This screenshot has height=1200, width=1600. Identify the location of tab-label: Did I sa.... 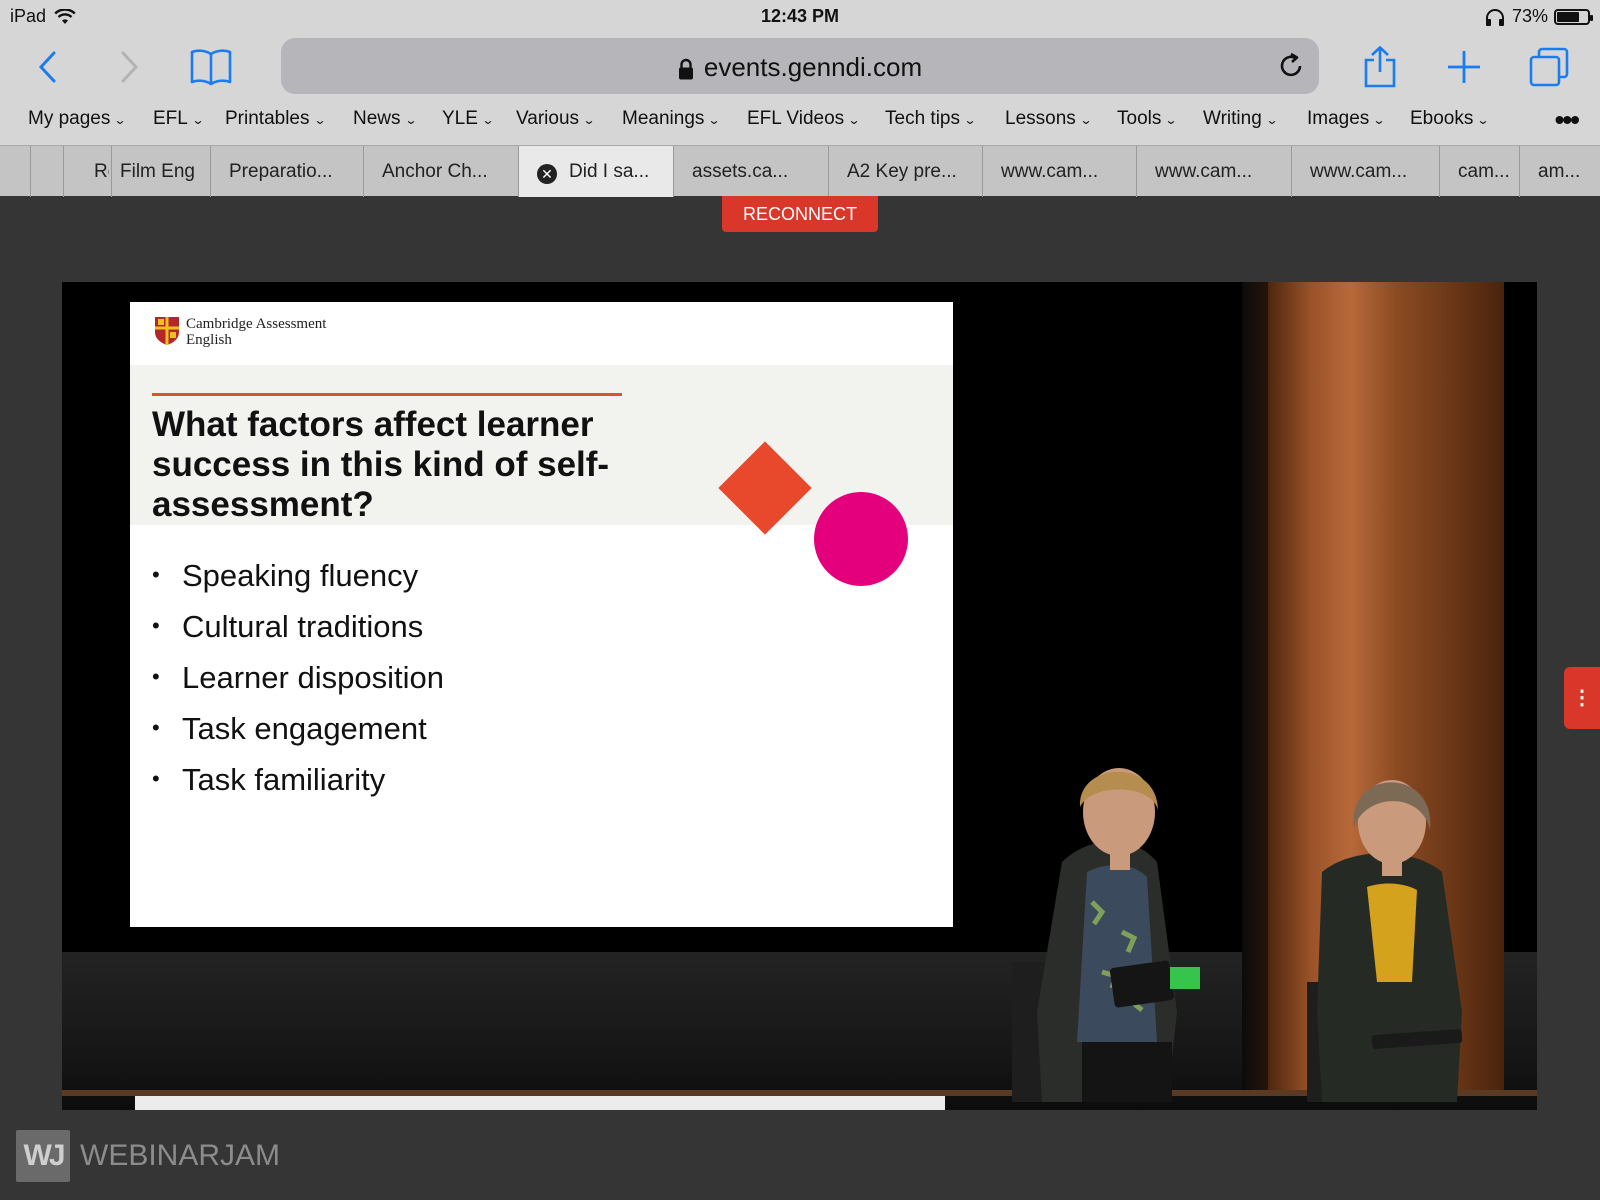
(609, 171).